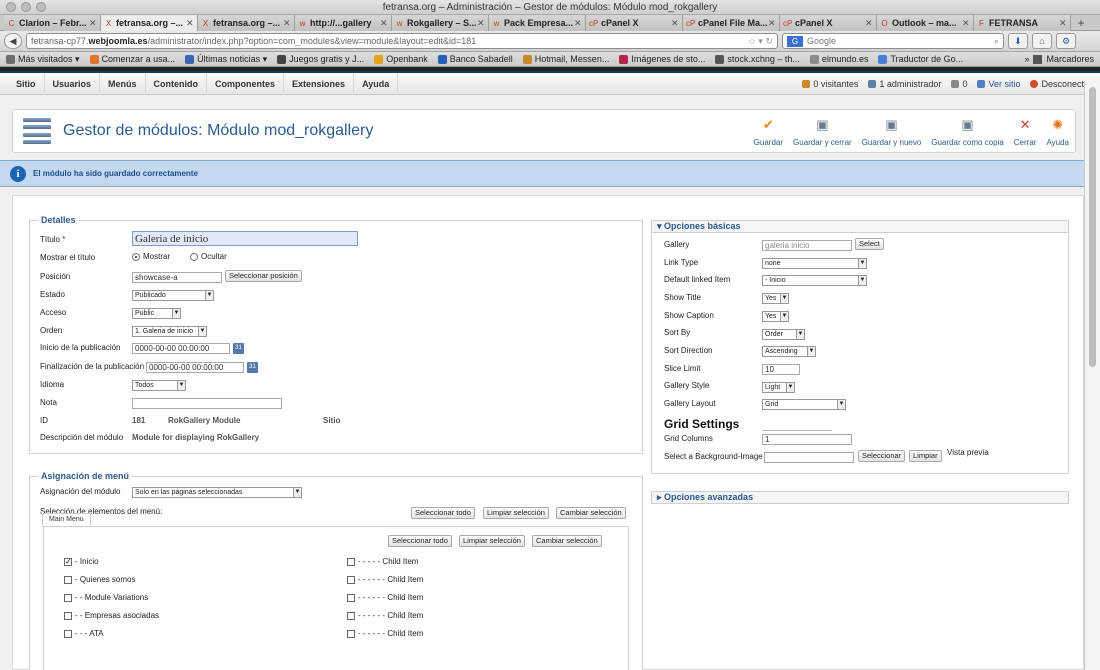  Describe the element at coordinates (173, 295) in the screenshot. I see `state-select: Publicado ▼` at that location.